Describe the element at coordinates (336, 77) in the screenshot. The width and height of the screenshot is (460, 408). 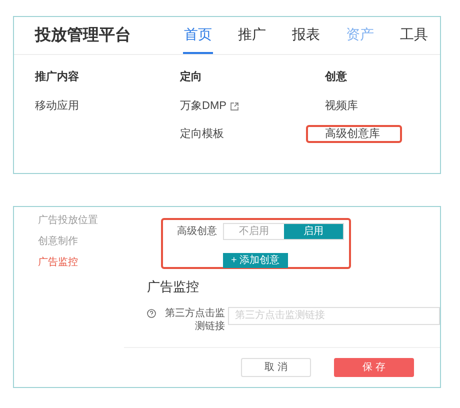
I see `menu-heading: 创意` at that location.